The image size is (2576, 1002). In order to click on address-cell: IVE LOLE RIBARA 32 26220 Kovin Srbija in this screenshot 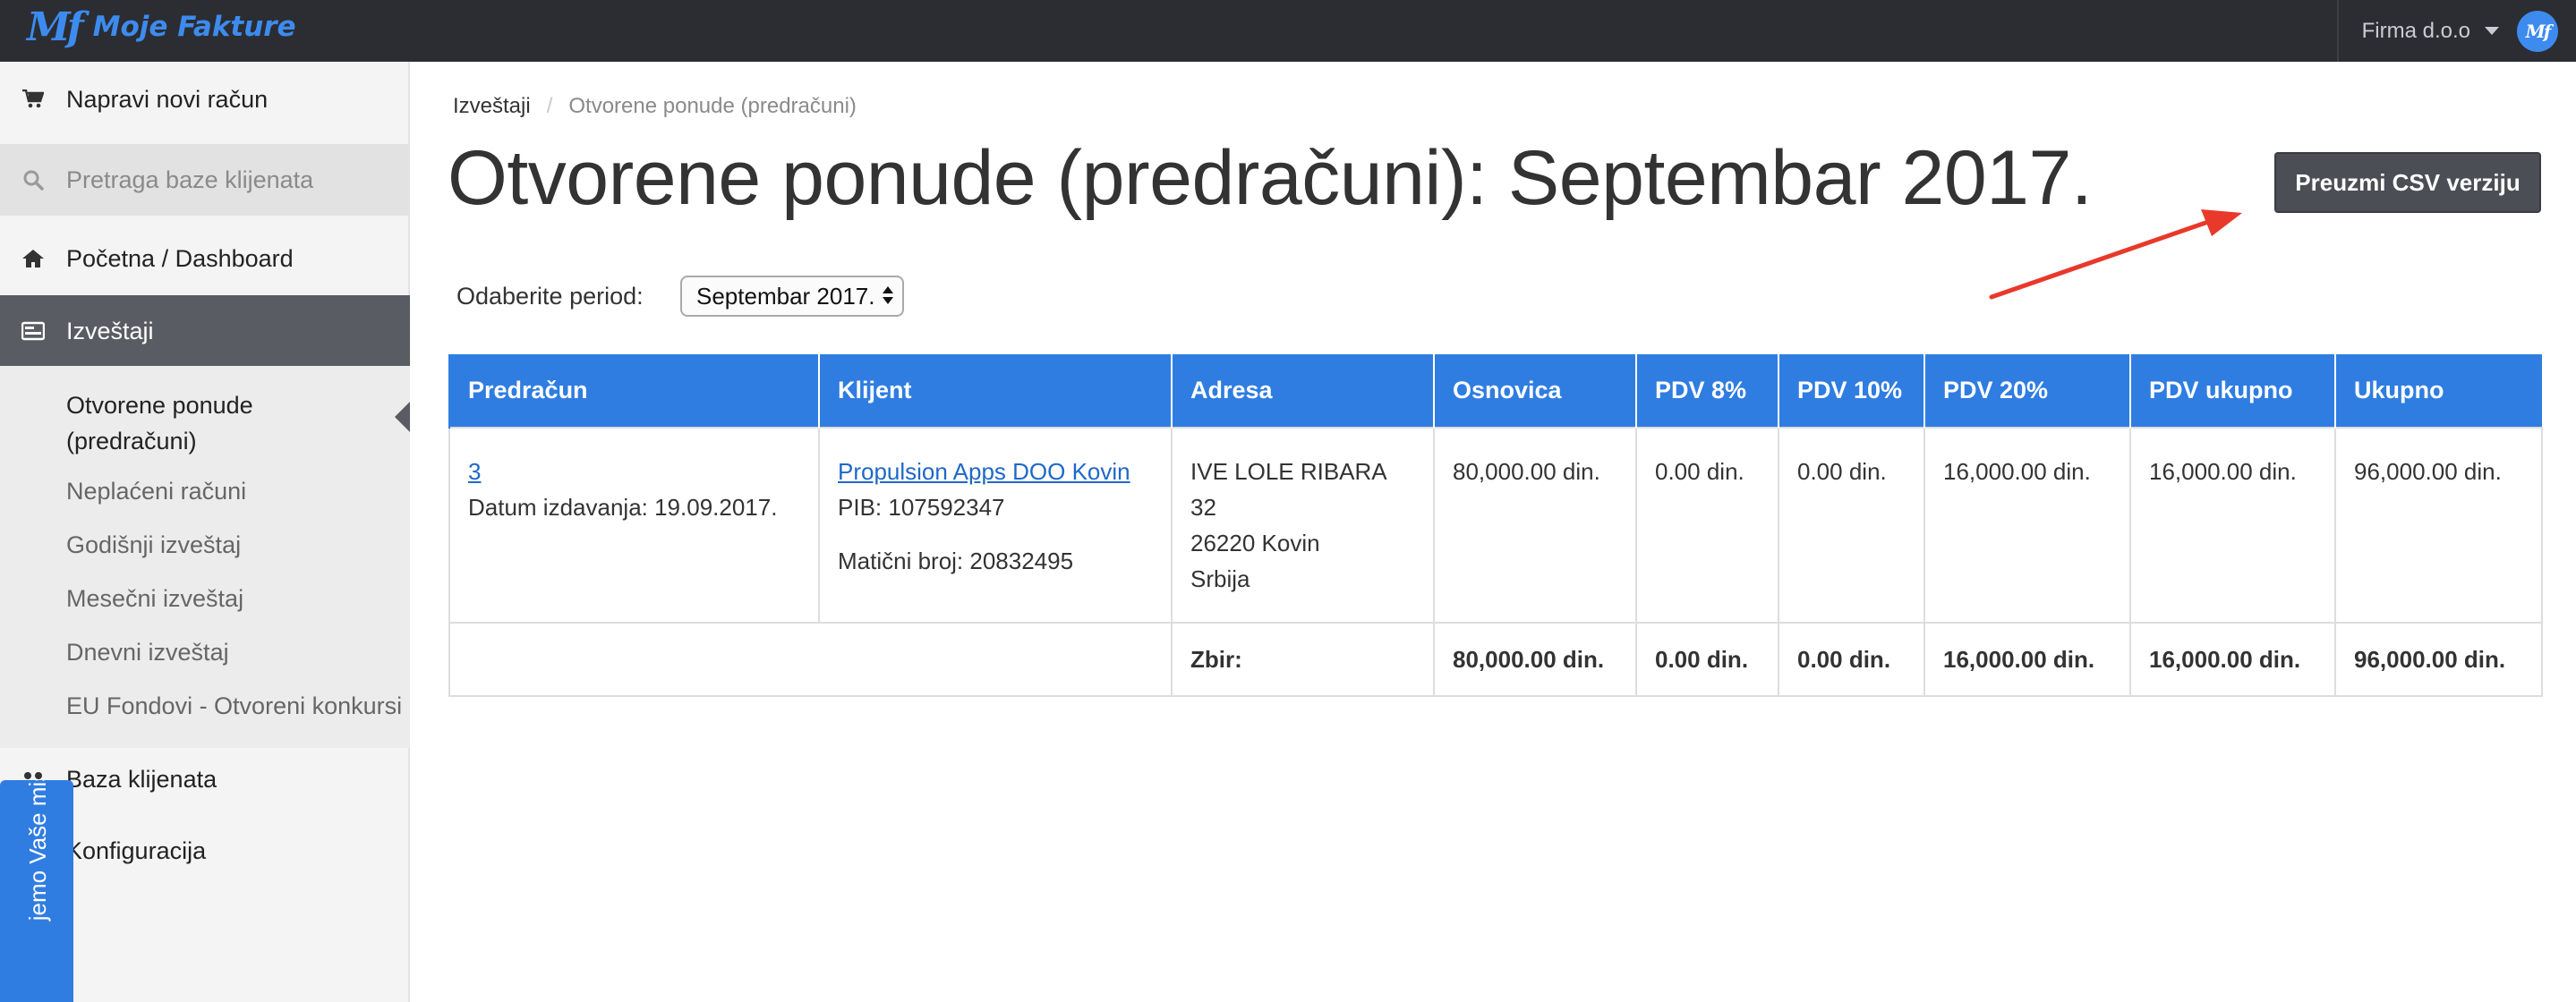, I will do `click(1303, 526)`.